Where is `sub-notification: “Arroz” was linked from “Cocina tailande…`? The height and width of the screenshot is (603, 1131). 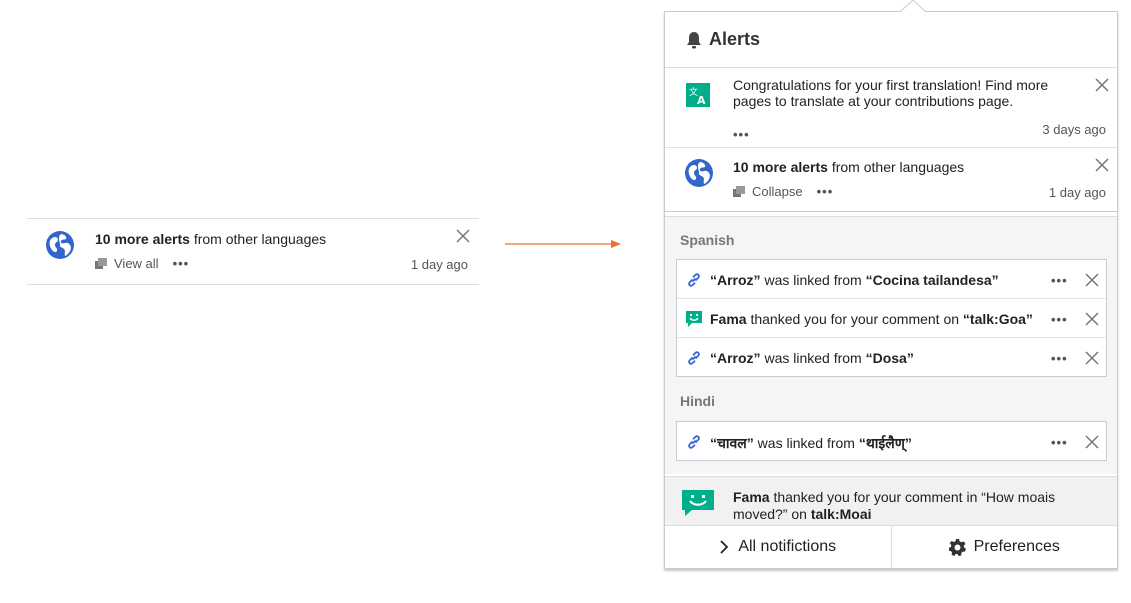 sub-notification: “Arroz” was linked from “Cocina tailande… is located at coordinates (891, 279).